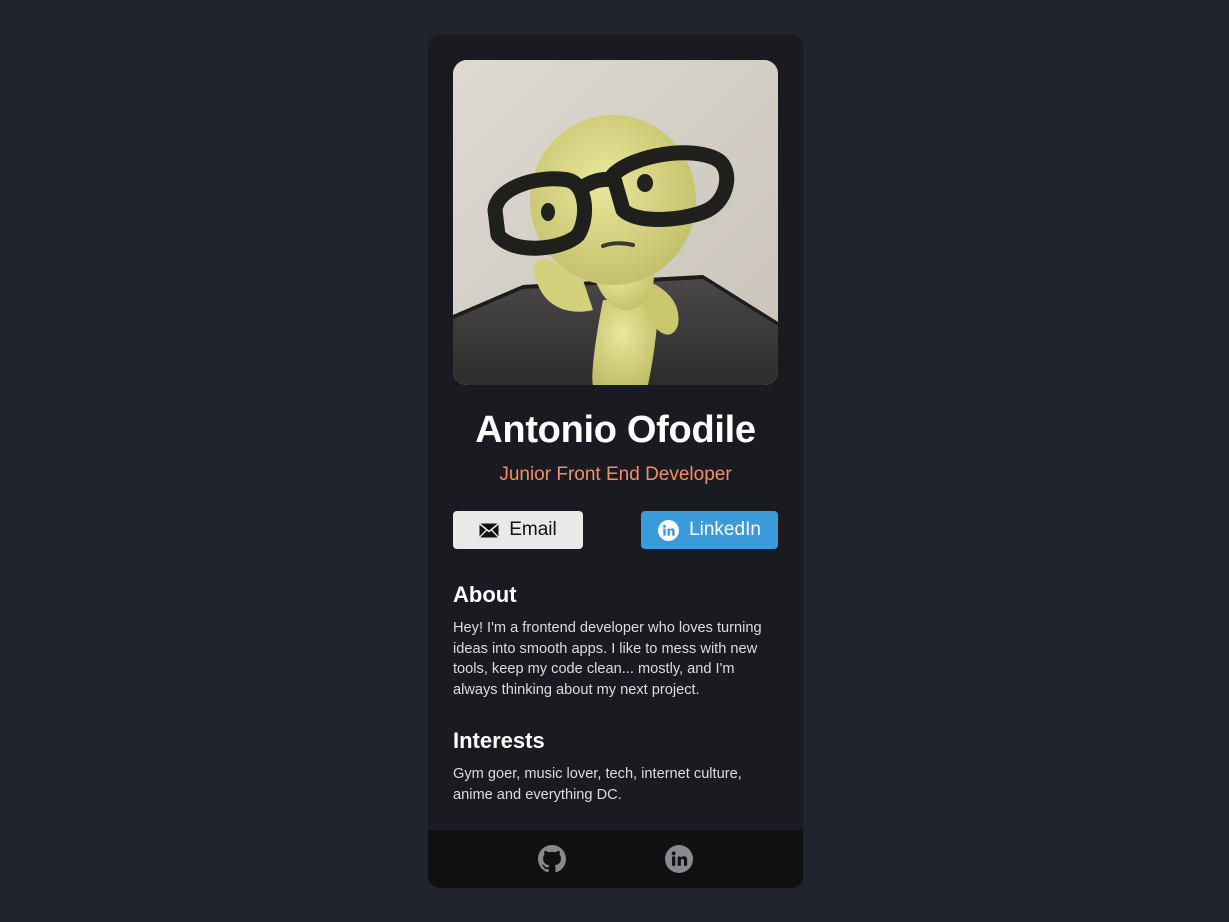 The height and width of the screenshot is (922, 1229). What do you see at coordinates (485, 594) in the screenshot?
I see `about-heading: About` at bounding box center [485, 594].